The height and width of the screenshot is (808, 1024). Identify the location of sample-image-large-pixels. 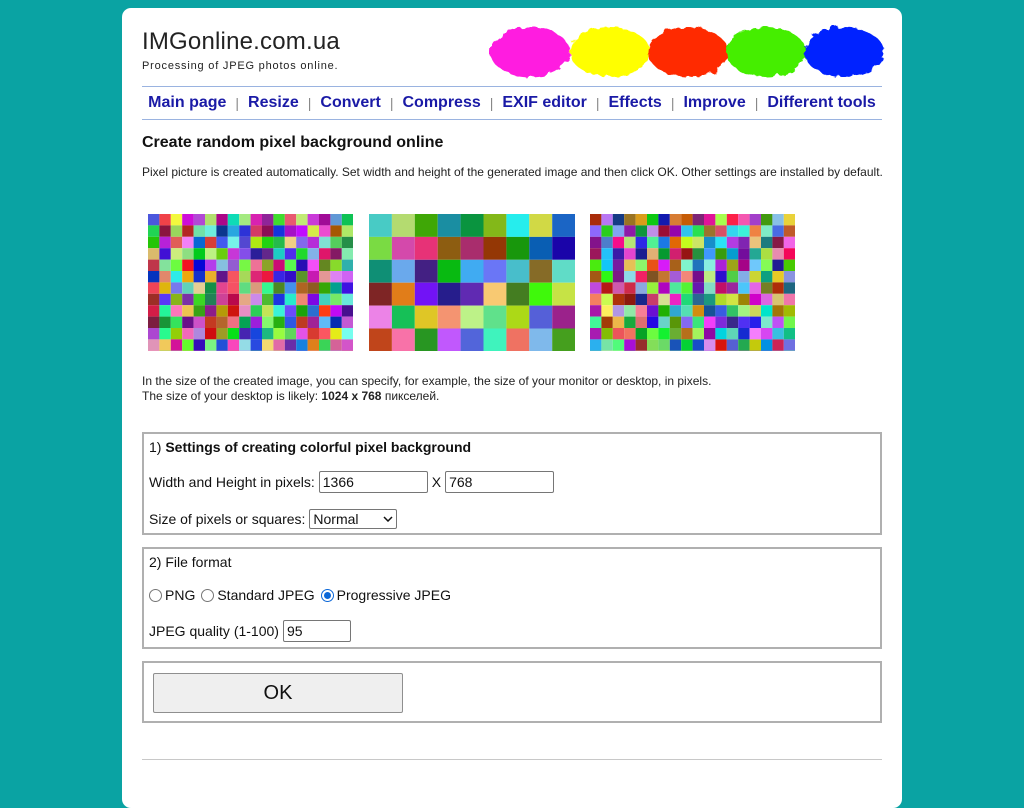
(472, 282).